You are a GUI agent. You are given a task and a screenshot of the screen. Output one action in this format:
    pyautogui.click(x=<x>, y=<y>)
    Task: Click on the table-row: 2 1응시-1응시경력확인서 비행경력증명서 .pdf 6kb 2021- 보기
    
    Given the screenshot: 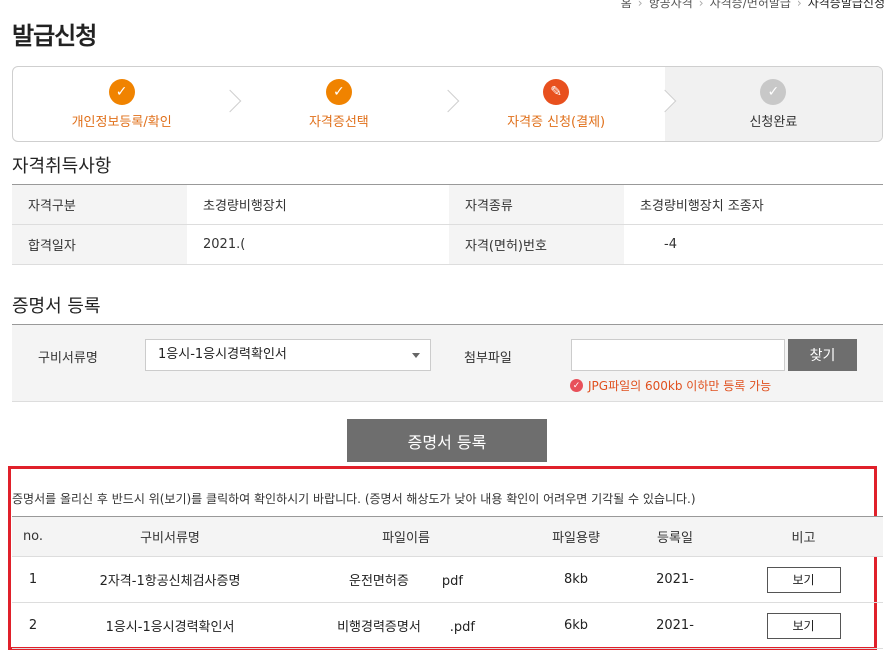 What is the action you would take?
    pyautogui.click(x=447, y=625)
    